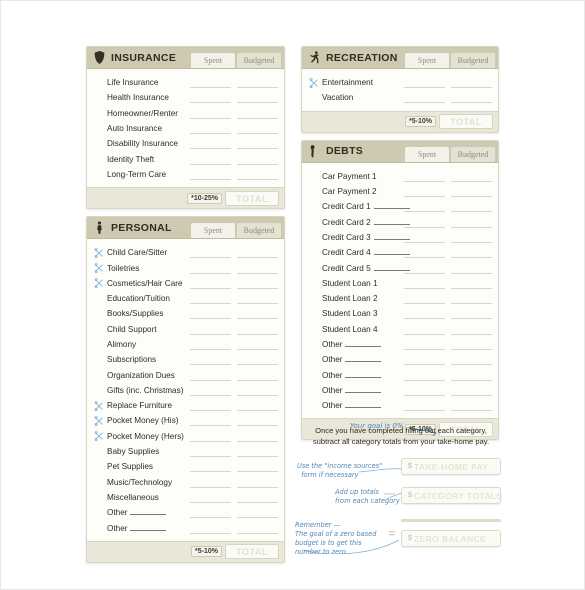 The height and width of the screenshot is (590, 585). I want to click on take-home-pay-field: $ TAKE-HOME PAY, so click(451, 466).